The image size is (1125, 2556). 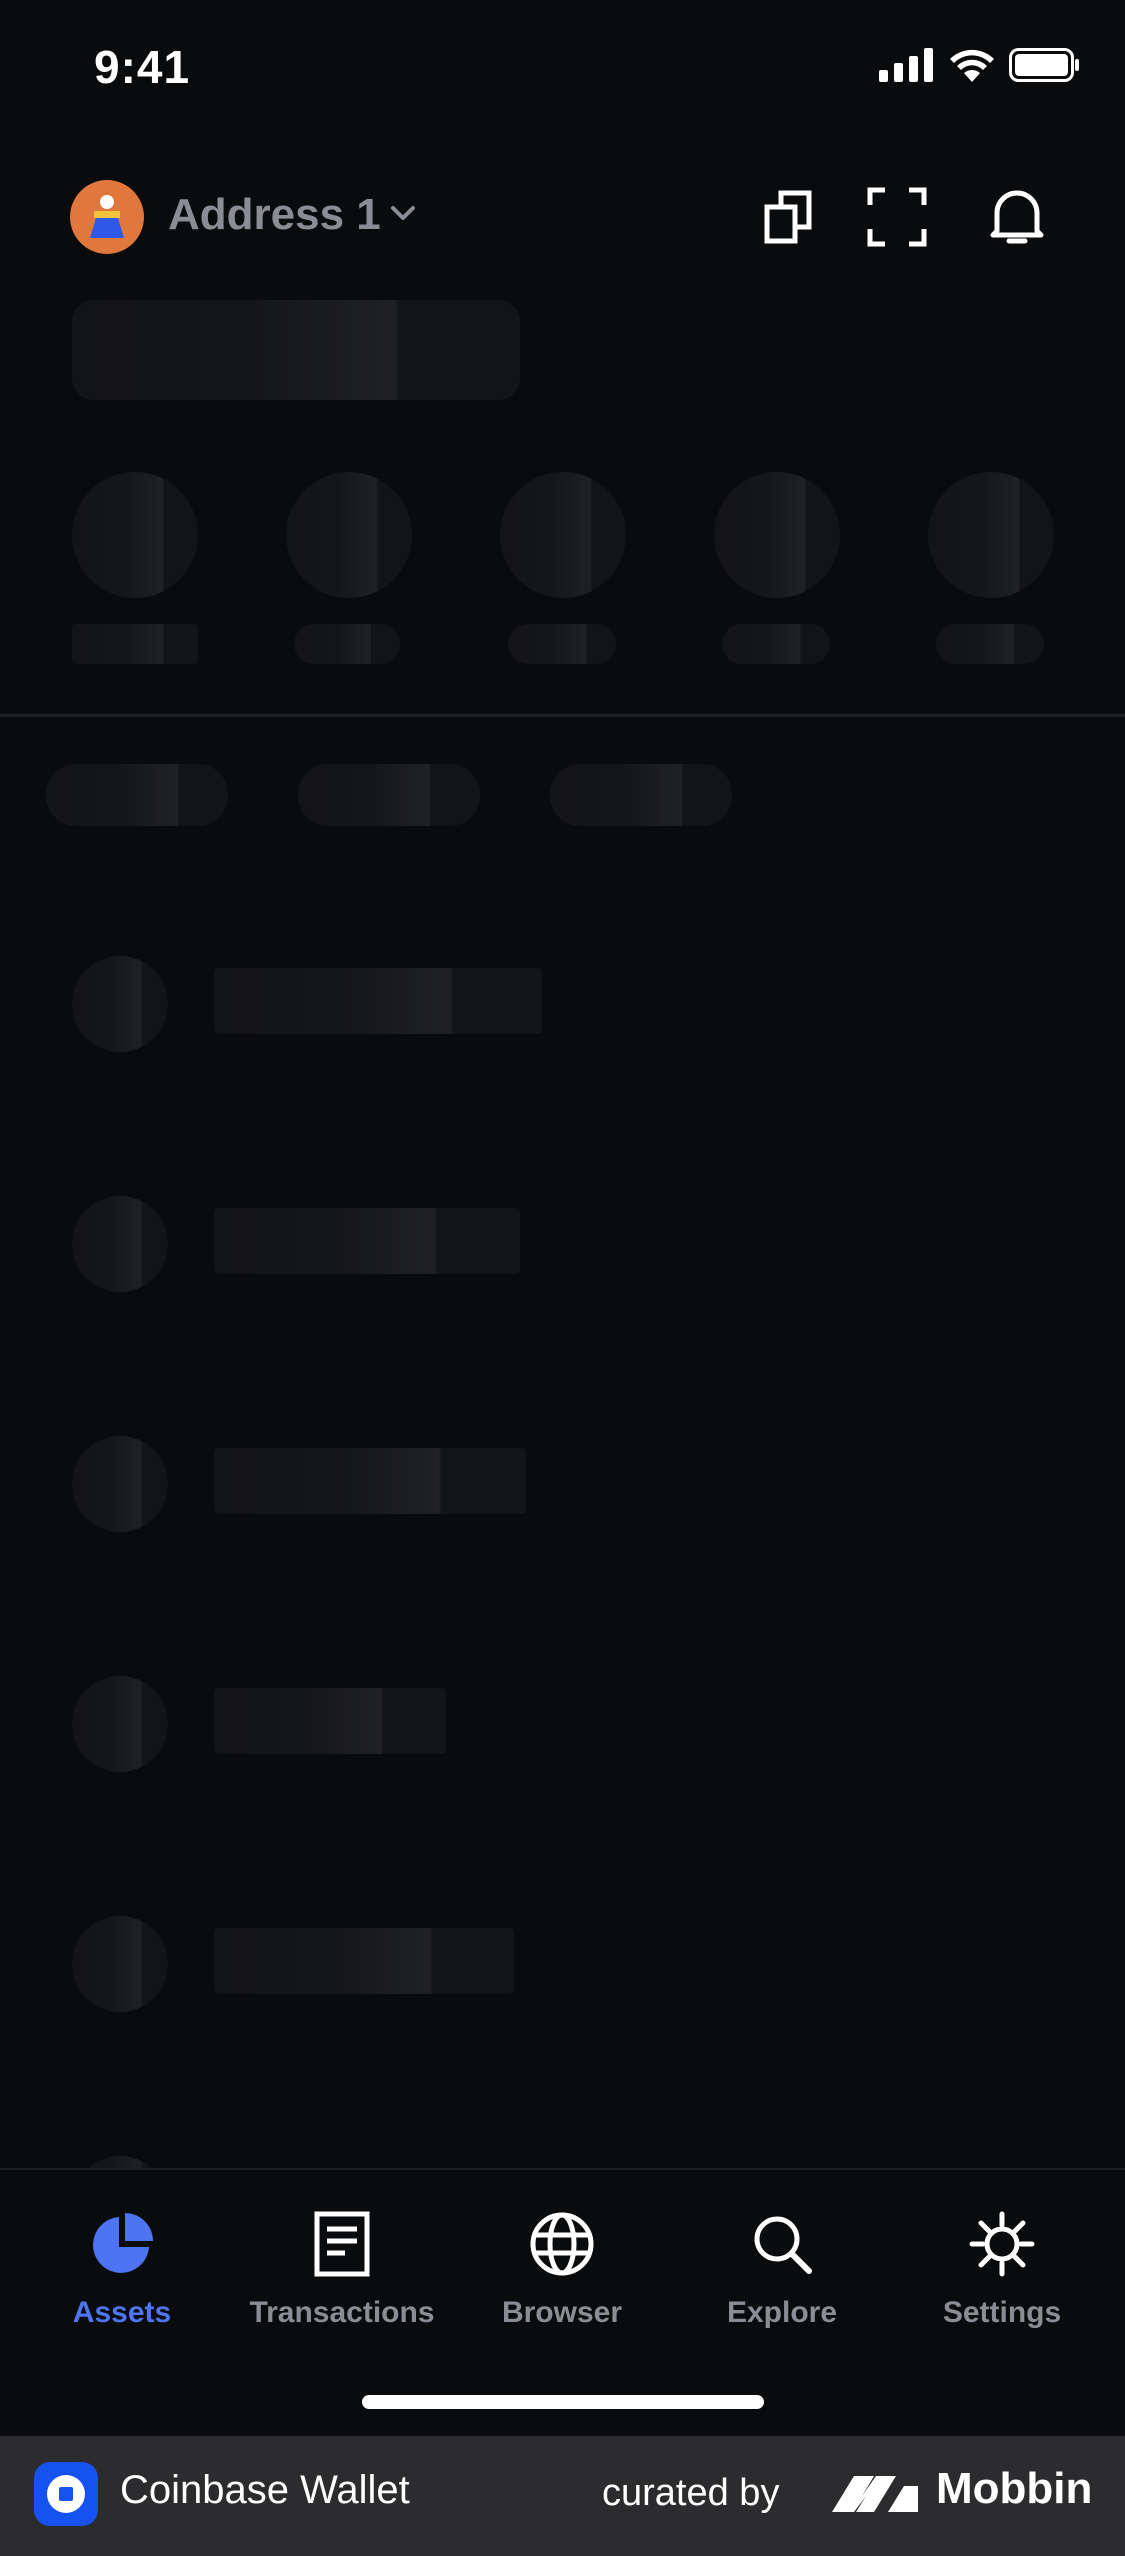 What do you see at coordinates (562, 70) in the screenshot?
I see `status-bar: 9:41` at bounding box center [562, 70].